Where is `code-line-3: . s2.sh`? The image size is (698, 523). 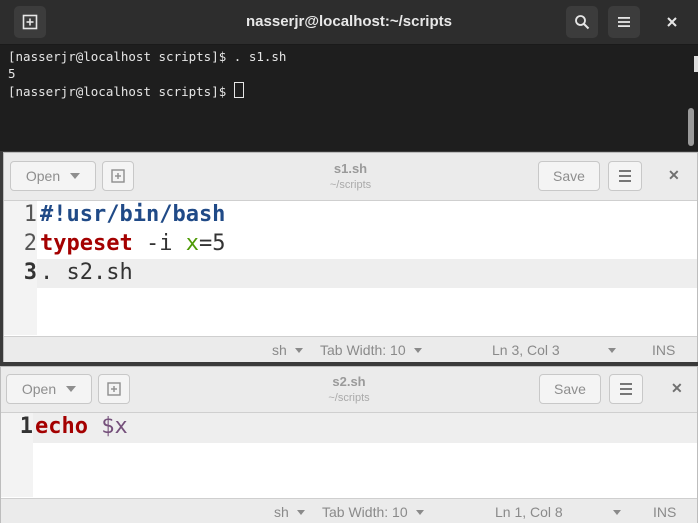 code-line-3: . s2.sh is located at coordinates (86, 272).